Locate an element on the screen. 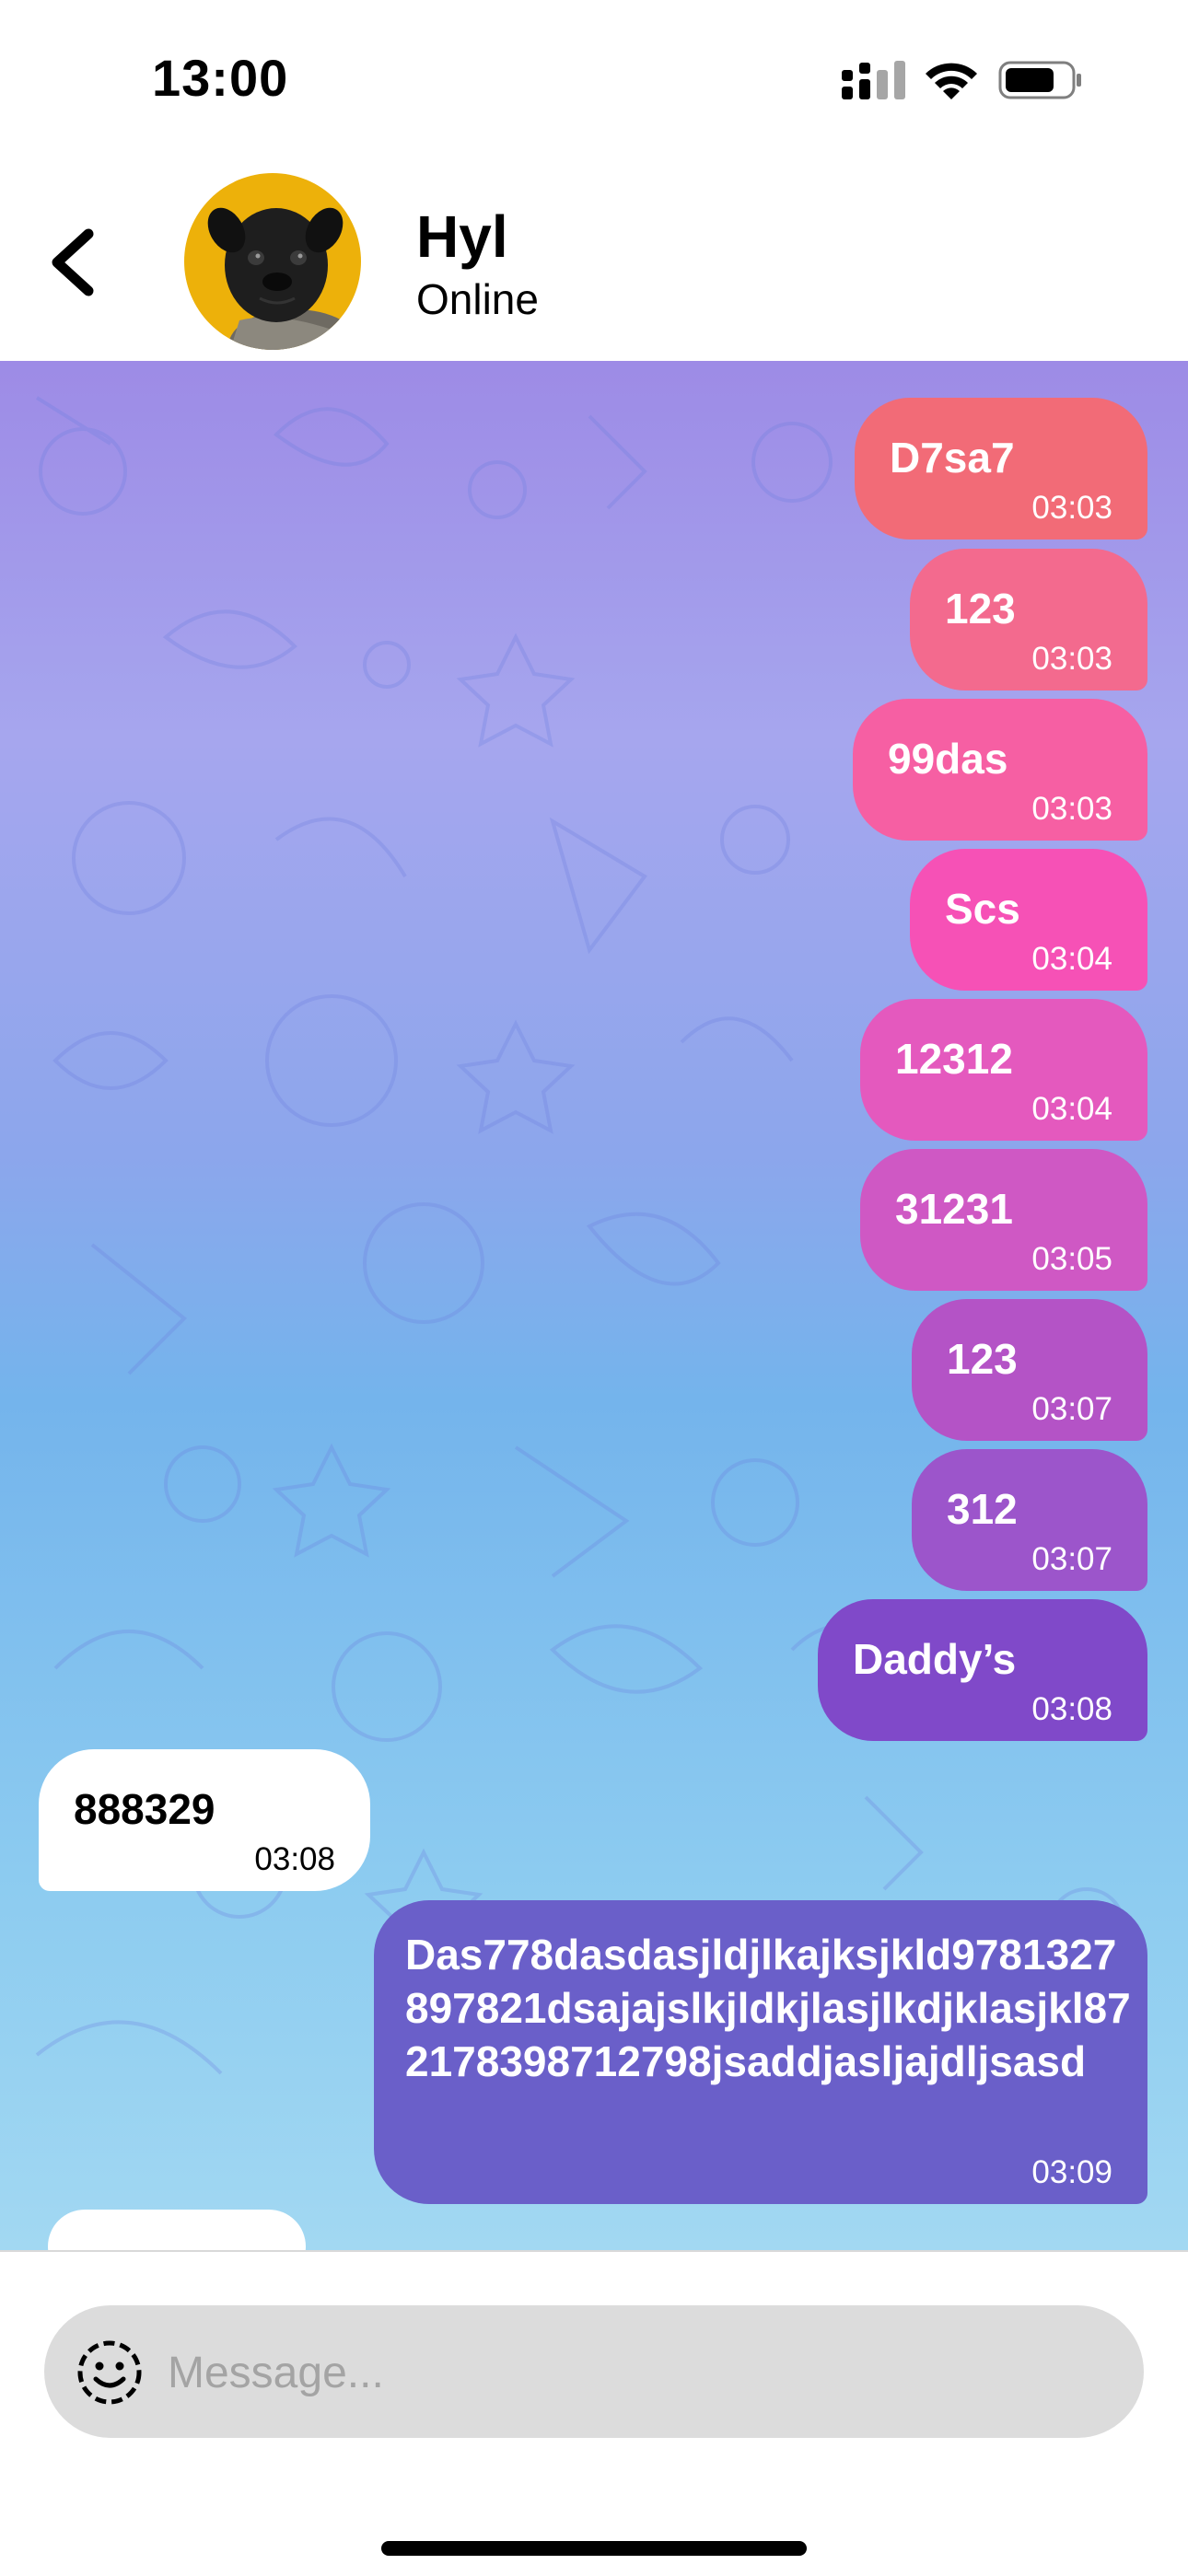 The height and width of the screenshot is (2576, 1188). contact-name: Hyl is located at coordinates (462, 237).